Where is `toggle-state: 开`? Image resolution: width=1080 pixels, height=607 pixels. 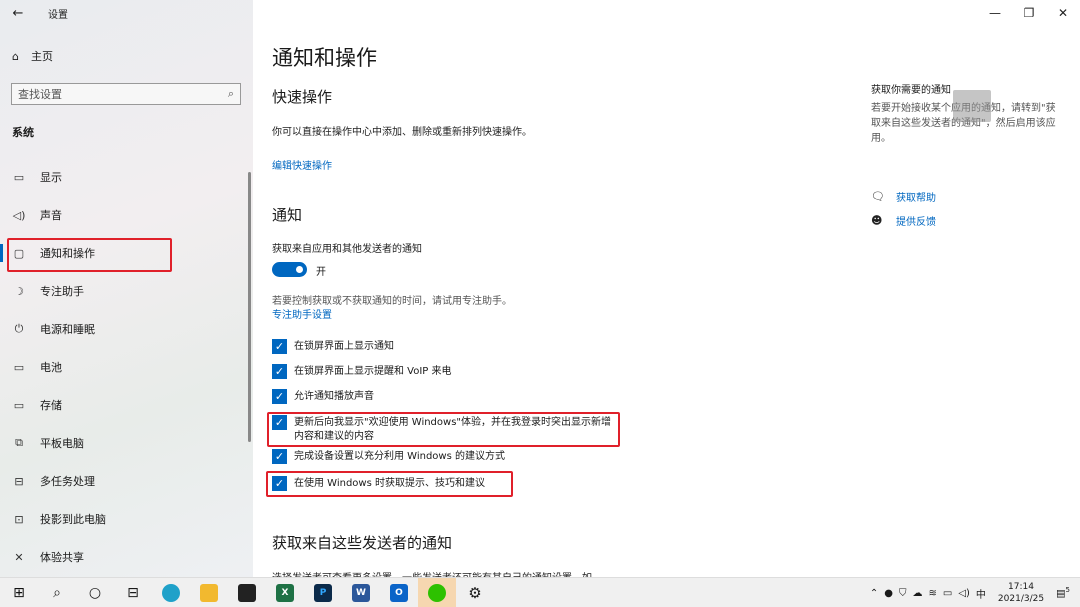 toggle-state: 开 is located at coordinates (321, 272).